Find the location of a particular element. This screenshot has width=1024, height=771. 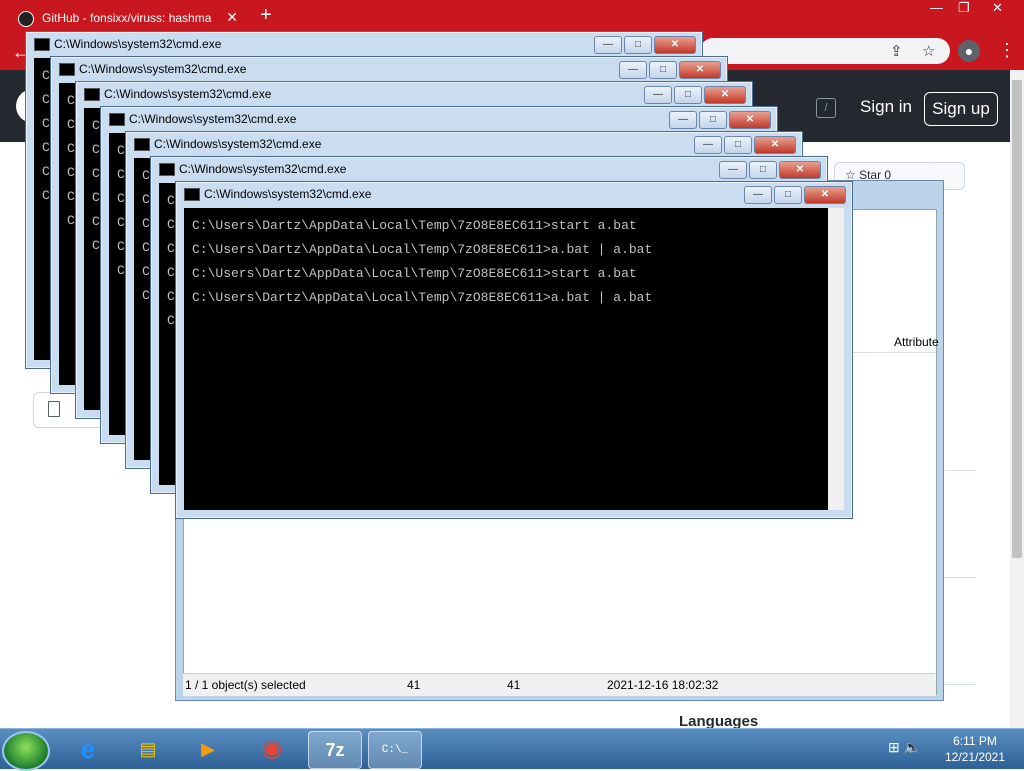

media-player-icon: ▶ is located at coordinates (208, 749).